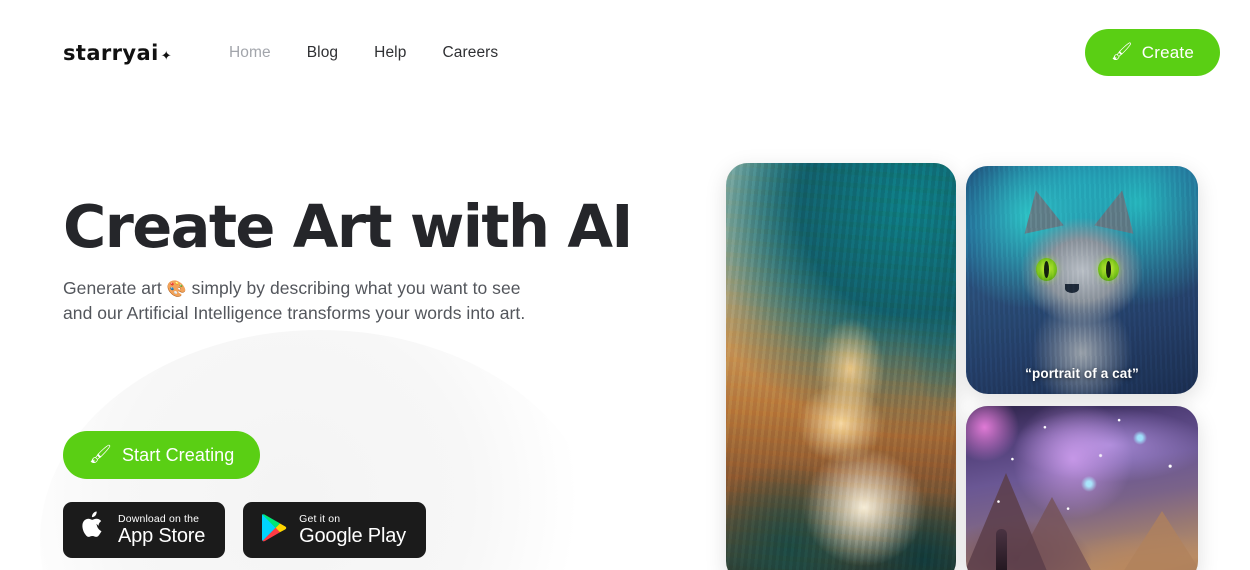  What do you see at coordinates (1167, 52) in the screenshot?
I see `create-button-label: Create` at bounding box center [1167, 52].